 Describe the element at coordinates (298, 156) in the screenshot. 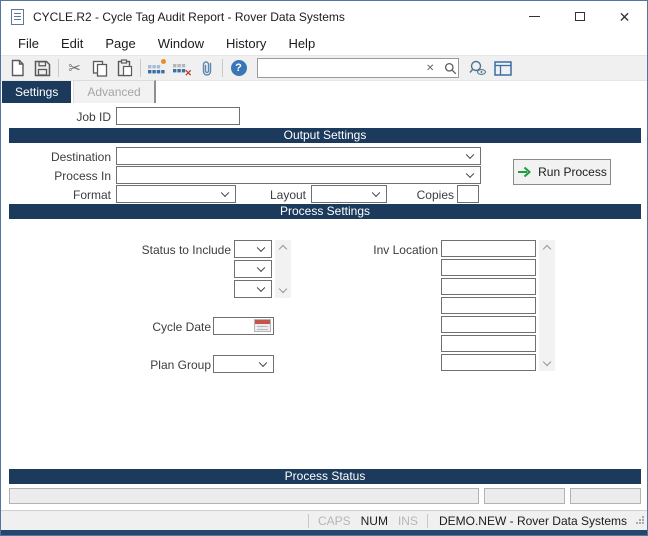

I see `destination-select` at that location.